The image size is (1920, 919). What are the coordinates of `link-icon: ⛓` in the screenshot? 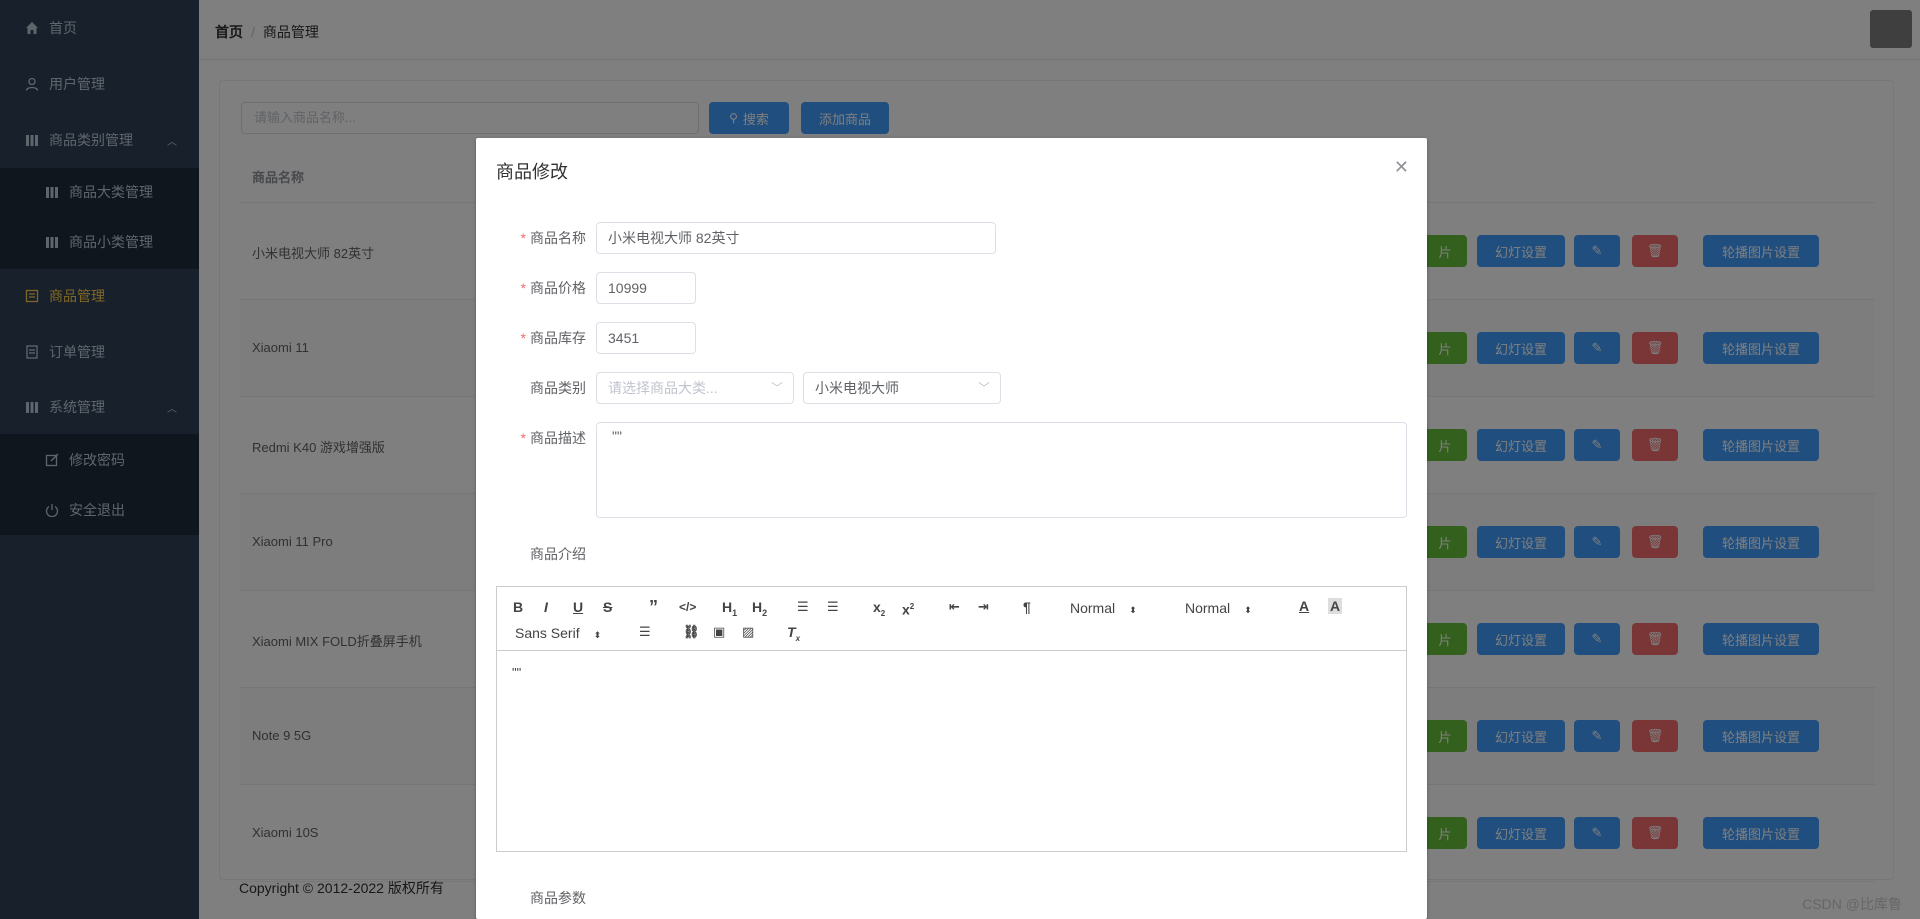 It's located at (691, 632).